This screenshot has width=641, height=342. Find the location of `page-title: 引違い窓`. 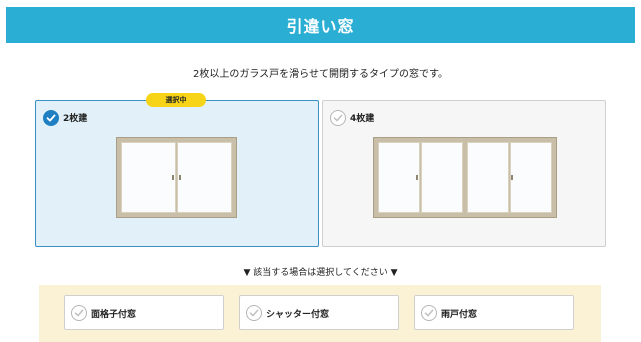

page-title: 引違い窓 is located at coordinates (320, 26).